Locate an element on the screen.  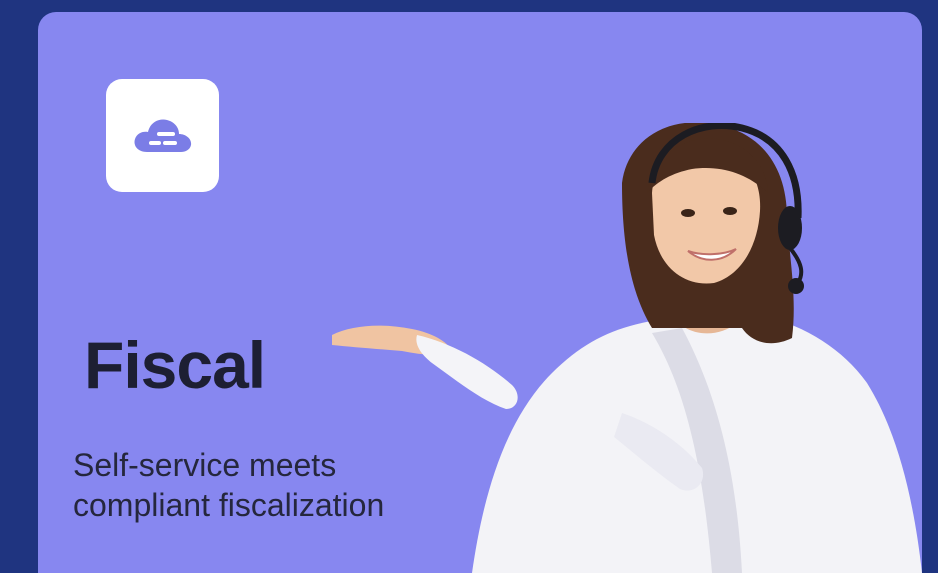
app-icon-tile is located at coordinates (162, 135).